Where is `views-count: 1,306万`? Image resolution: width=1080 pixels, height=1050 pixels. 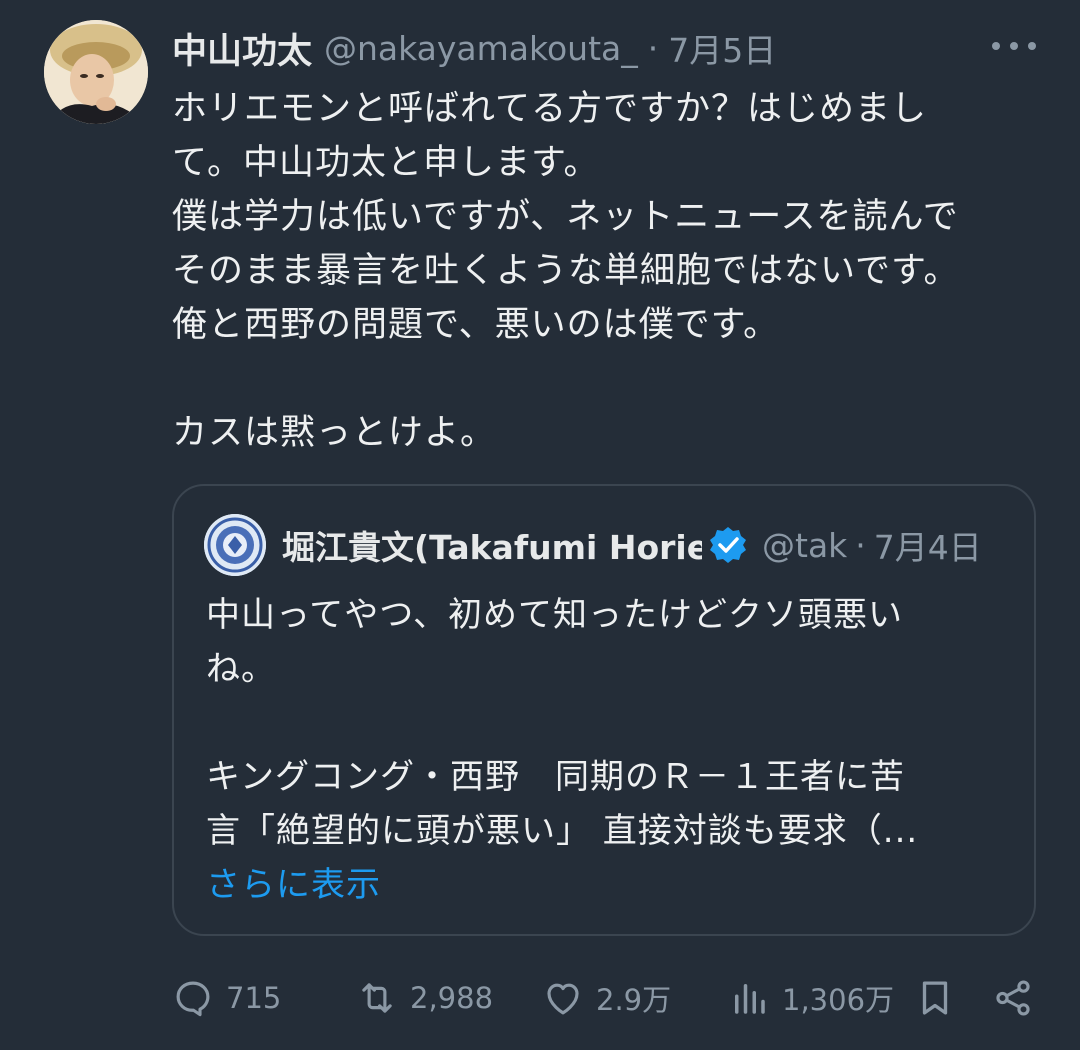
views-count: 1,306万 is located at coordinates (838, 1000).